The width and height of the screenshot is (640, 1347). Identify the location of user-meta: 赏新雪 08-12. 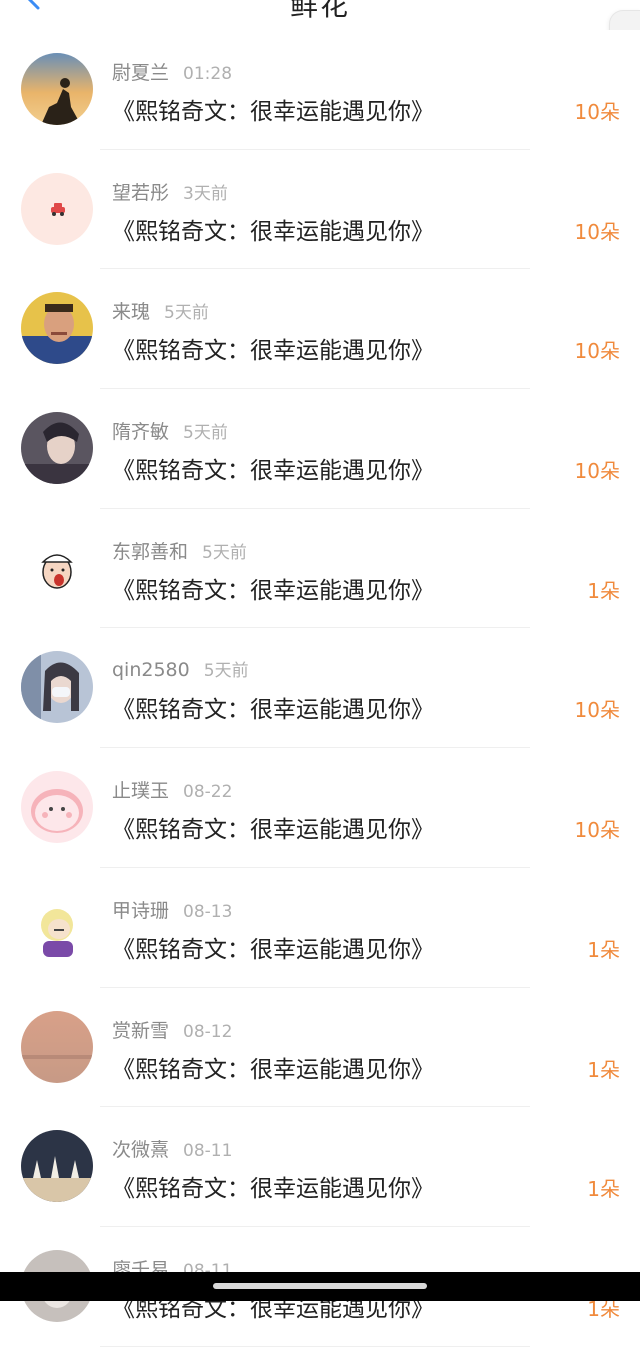
(172, 1029).